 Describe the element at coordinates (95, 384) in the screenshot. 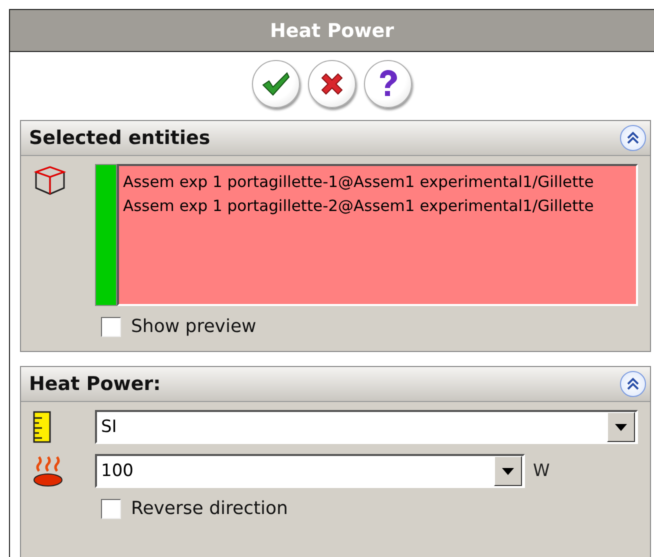

I see `panel-title: Heat Power:` at that location.